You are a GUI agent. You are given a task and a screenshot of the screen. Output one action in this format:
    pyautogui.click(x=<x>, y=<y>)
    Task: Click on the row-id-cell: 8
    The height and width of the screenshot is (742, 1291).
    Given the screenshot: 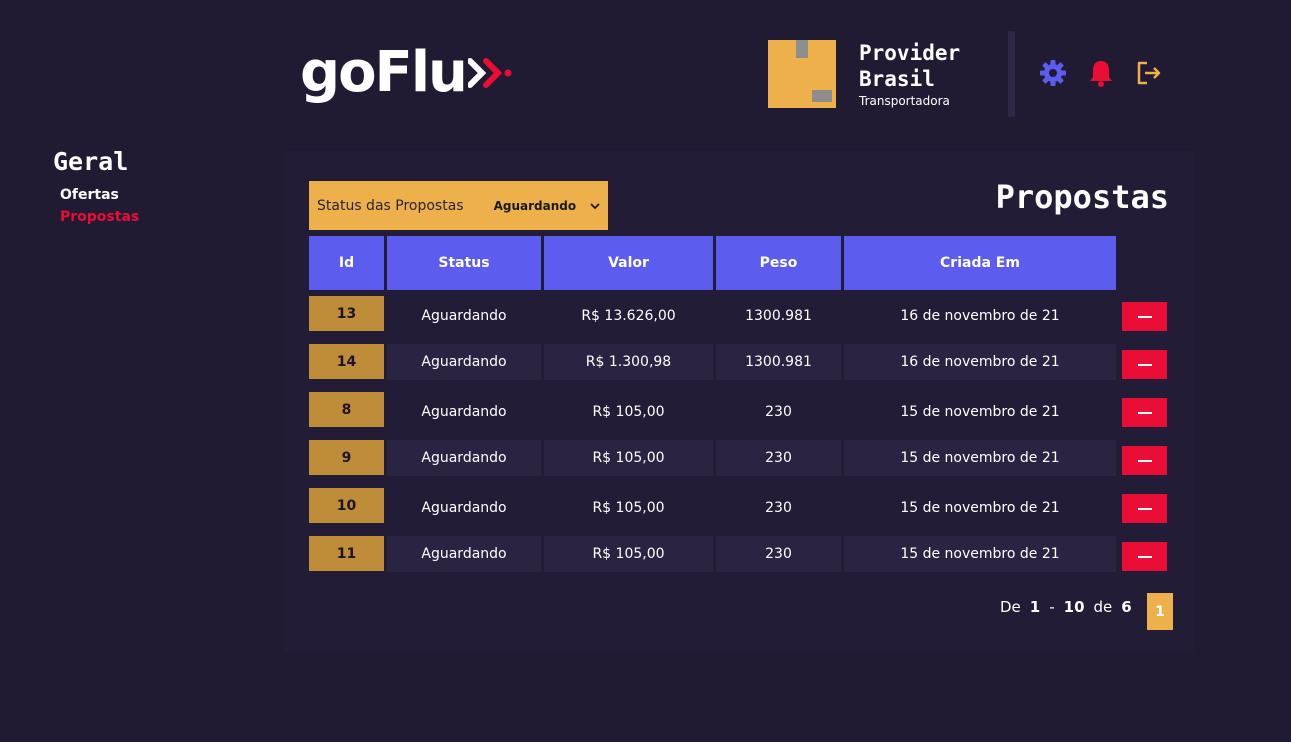 What is the action you would take?
    pyautogui.click(x=346, y=409)
    